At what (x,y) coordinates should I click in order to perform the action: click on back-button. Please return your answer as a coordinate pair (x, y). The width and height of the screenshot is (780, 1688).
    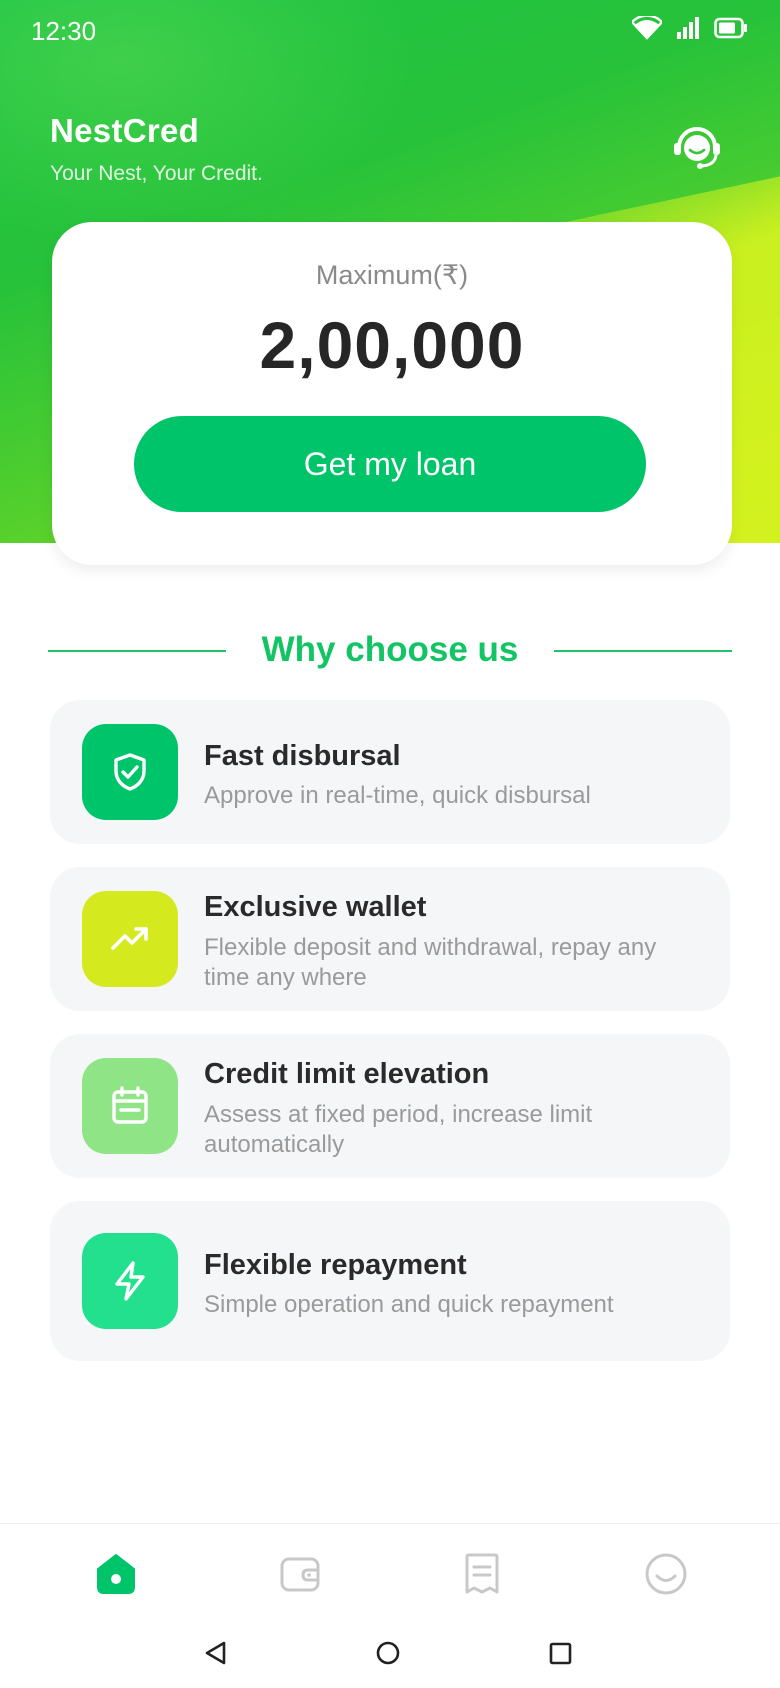
    Looking at the image, I should click on (216, 1653).